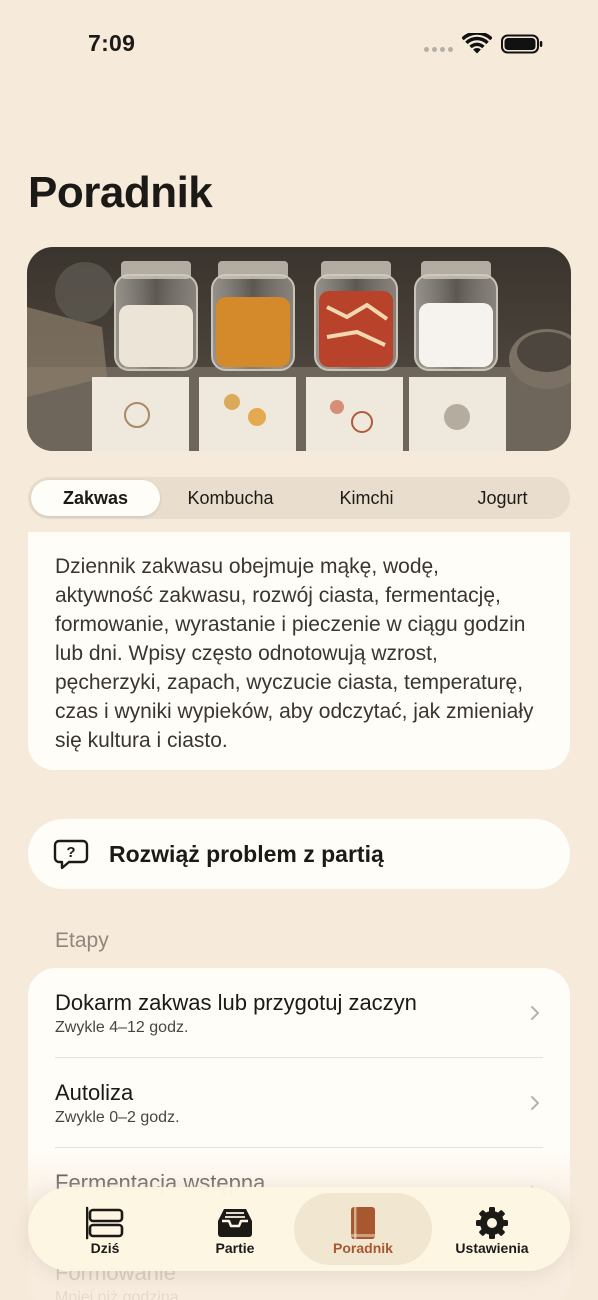 The height and width of the screenshot is (1300, 598). Describe the element at coordinates (363, 1223) in the screenshot. I see `book-icon` at that location.